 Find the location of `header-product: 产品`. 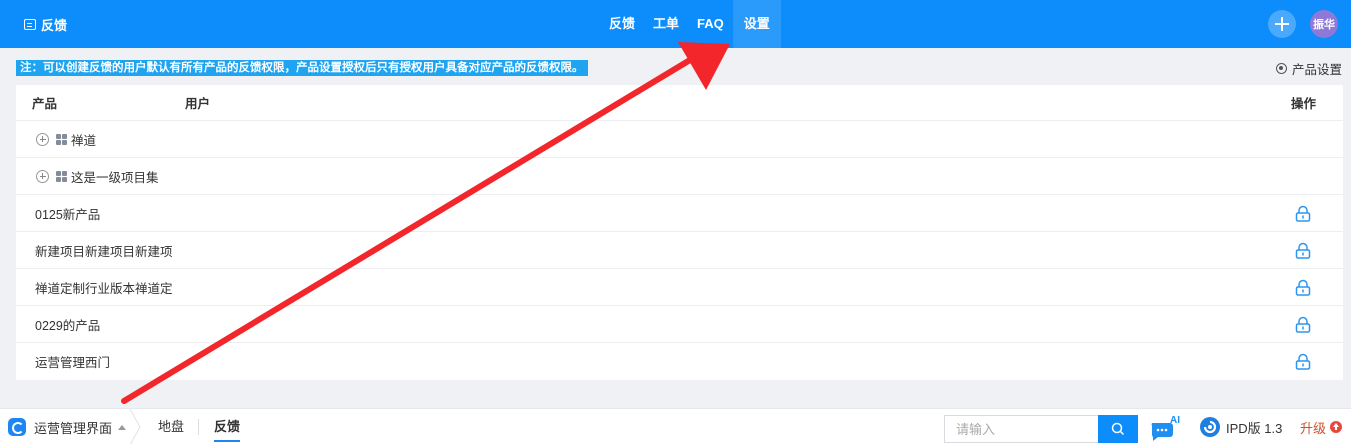

header-product: 产品 is located at coordinates (45, 104).